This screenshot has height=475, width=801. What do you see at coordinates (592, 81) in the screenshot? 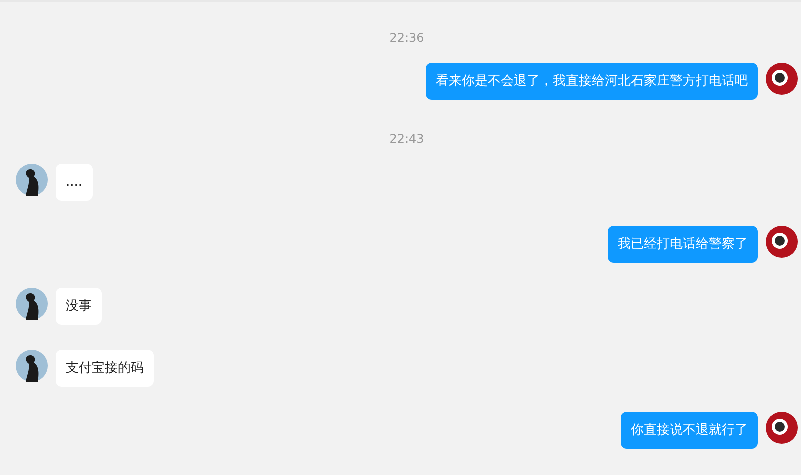
I see `message-bubble: 看来你是不会退了，我直接给河北石家庄警方打电话吧` at bounding box center [592, 81].